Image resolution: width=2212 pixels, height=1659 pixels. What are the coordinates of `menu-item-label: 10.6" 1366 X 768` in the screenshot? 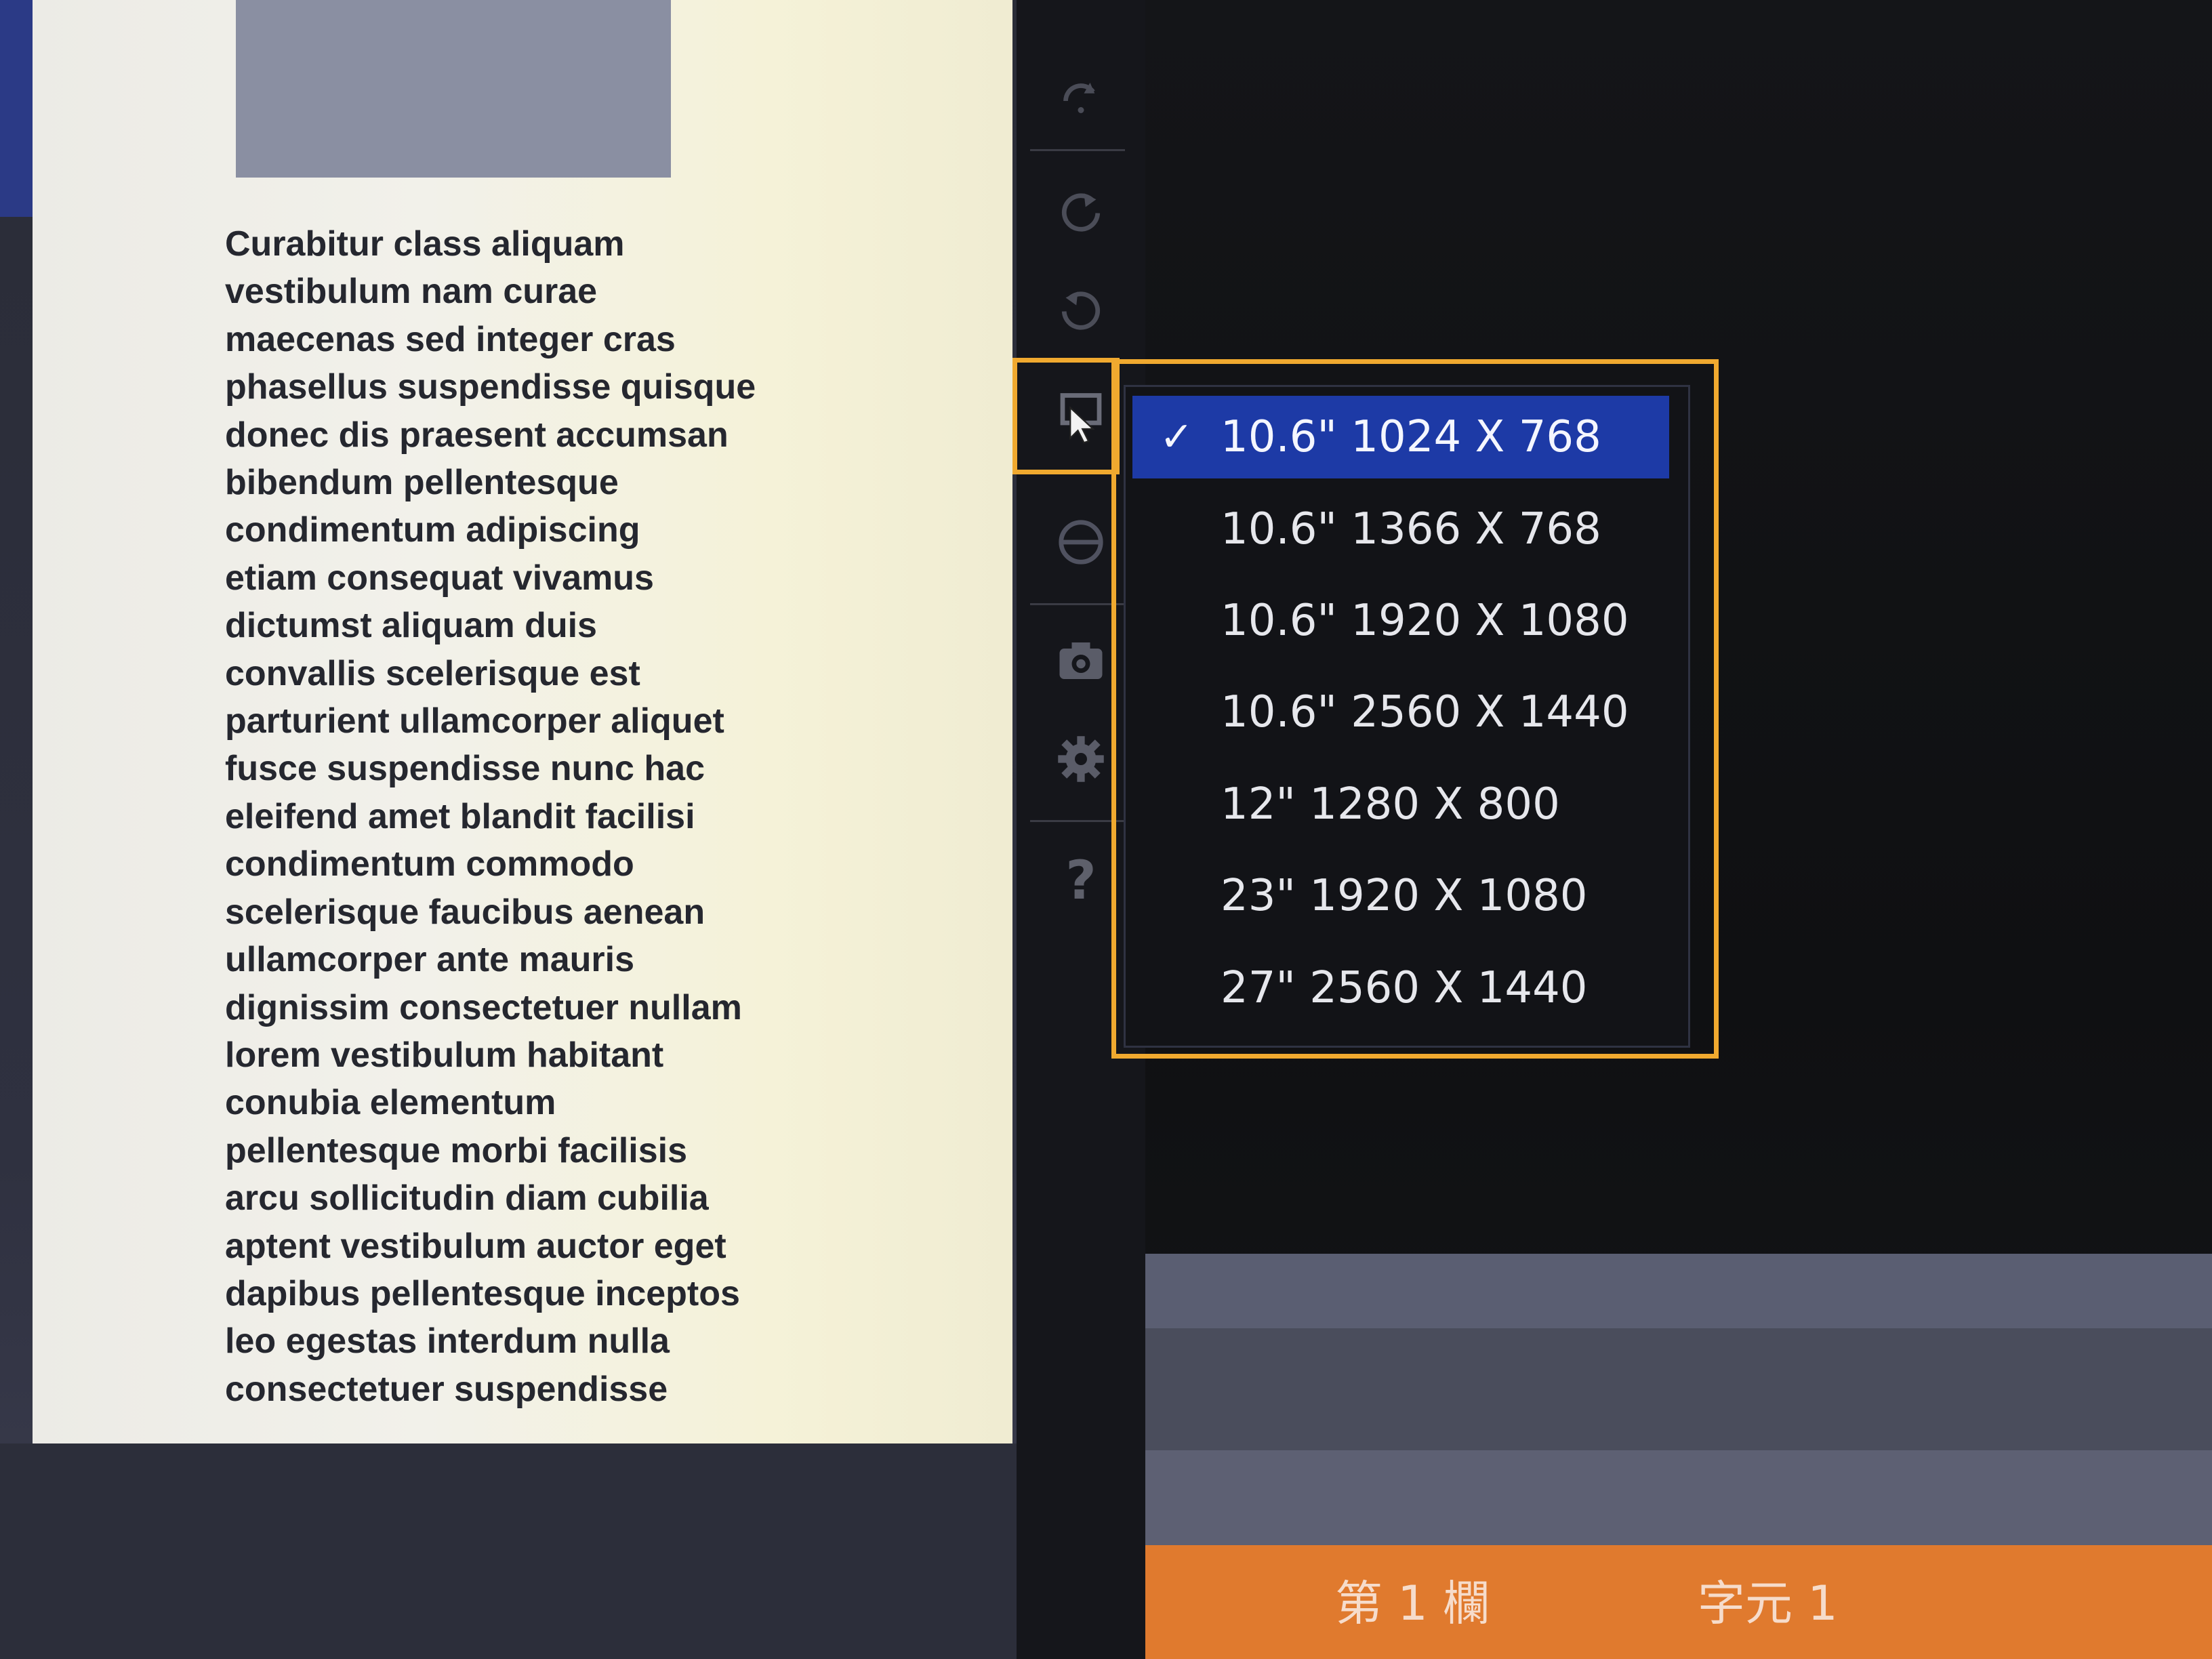 It's located at (1411, 529).